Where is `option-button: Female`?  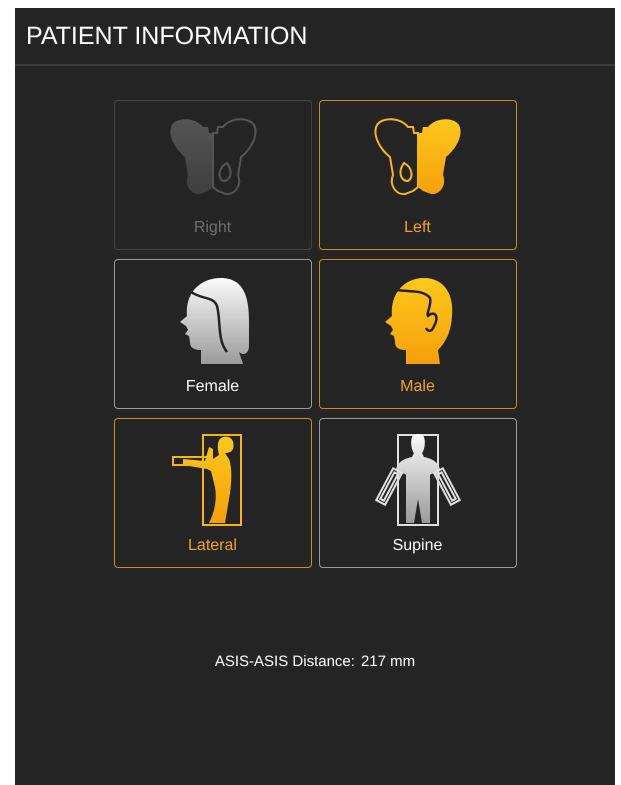 option-button: Female is located at coordinates (213, 334).